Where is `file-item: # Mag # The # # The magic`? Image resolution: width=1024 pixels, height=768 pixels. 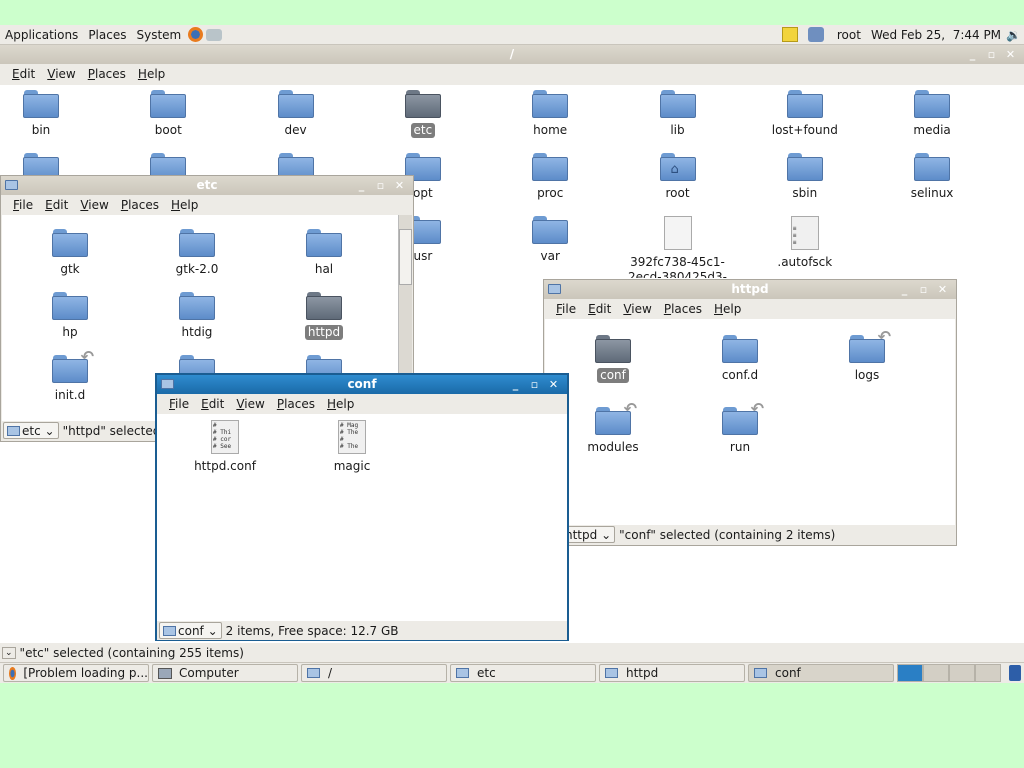
file-item: # Mag # The # # The magic is located at coordinates (352, 447).